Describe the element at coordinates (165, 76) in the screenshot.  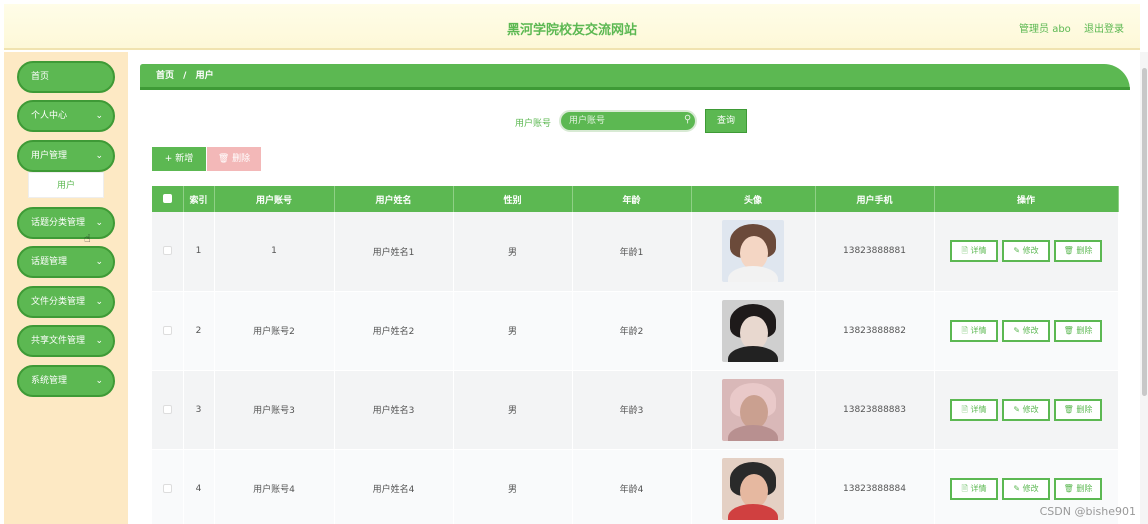
I see `breadcrumb-home: 首页` at that location.